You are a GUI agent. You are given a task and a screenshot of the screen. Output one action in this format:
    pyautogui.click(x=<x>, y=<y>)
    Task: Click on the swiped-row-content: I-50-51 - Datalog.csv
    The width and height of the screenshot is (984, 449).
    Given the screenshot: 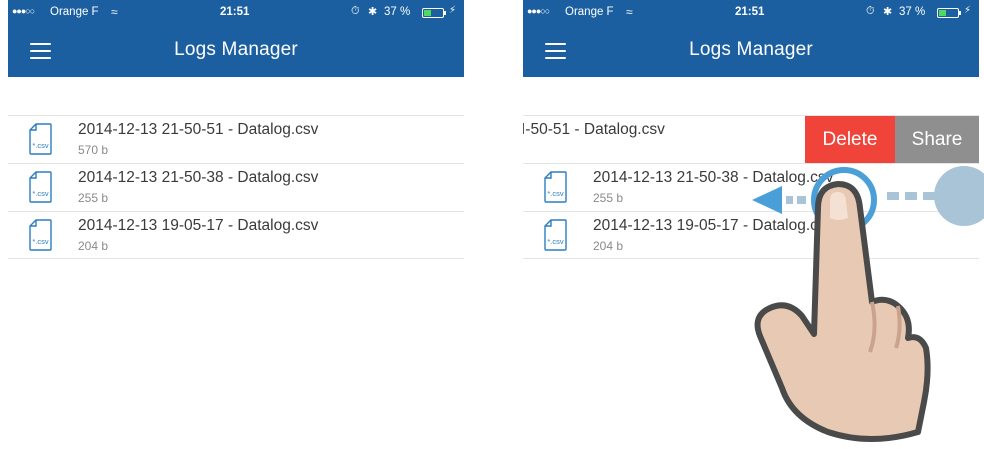 What is the action you would take?
    pyautogui.click(x=664, y=140)
    